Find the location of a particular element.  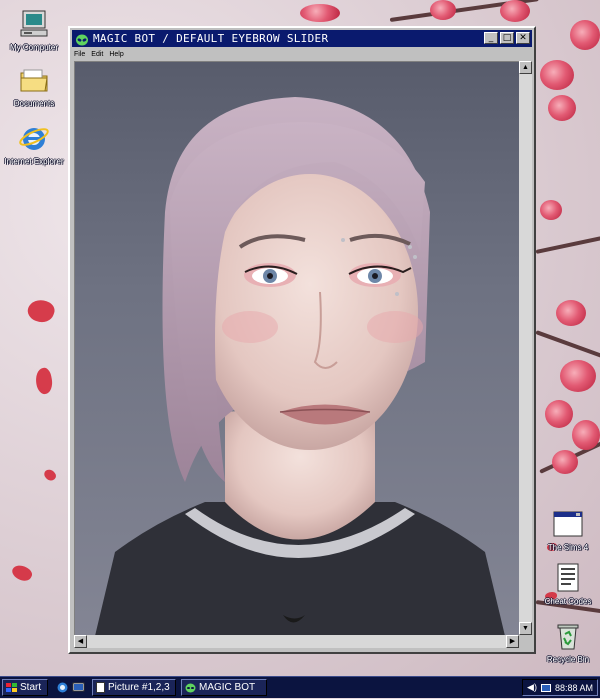

maximize-button: □ is located at coordinates (507, 38).